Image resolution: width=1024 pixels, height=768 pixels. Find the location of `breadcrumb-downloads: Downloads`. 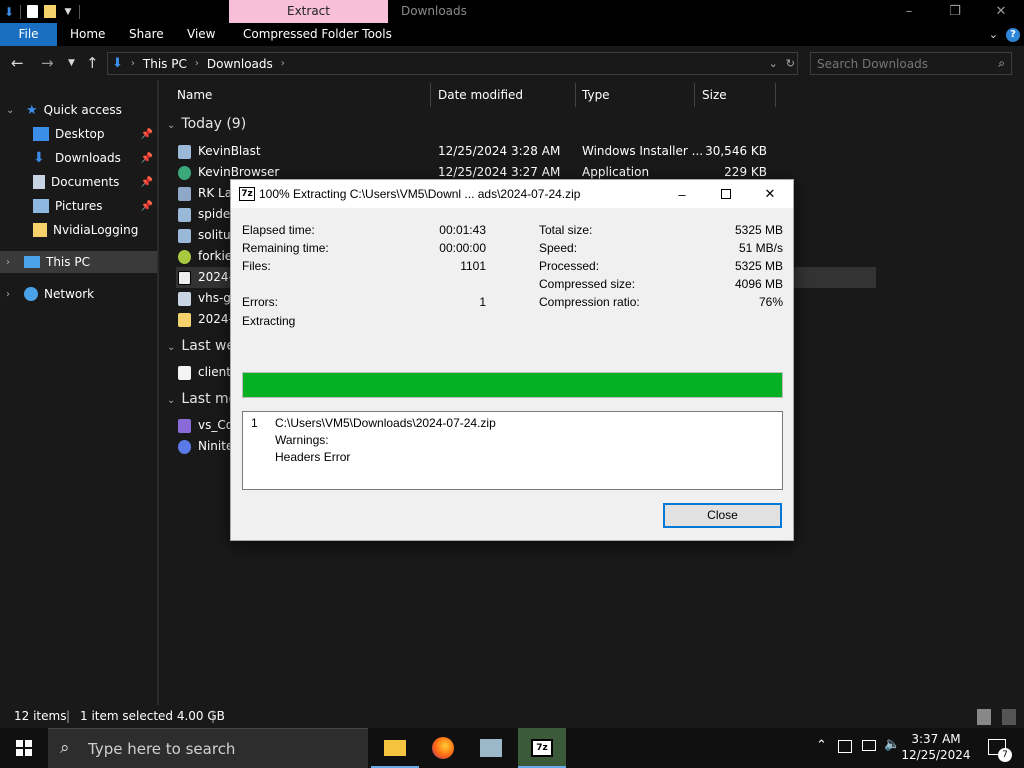

breadcrumb-downloads: Downloads is located at coordinates (240, 64).